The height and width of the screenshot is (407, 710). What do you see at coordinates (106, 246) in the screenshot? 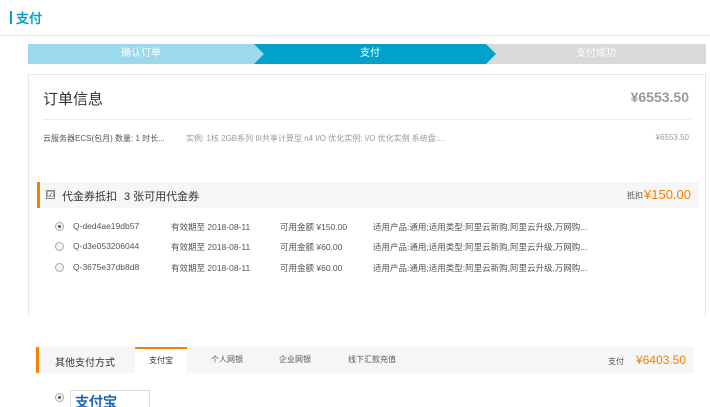
I see `coupon-code: Q-d3e053206044` at bounding box center [106, 246].